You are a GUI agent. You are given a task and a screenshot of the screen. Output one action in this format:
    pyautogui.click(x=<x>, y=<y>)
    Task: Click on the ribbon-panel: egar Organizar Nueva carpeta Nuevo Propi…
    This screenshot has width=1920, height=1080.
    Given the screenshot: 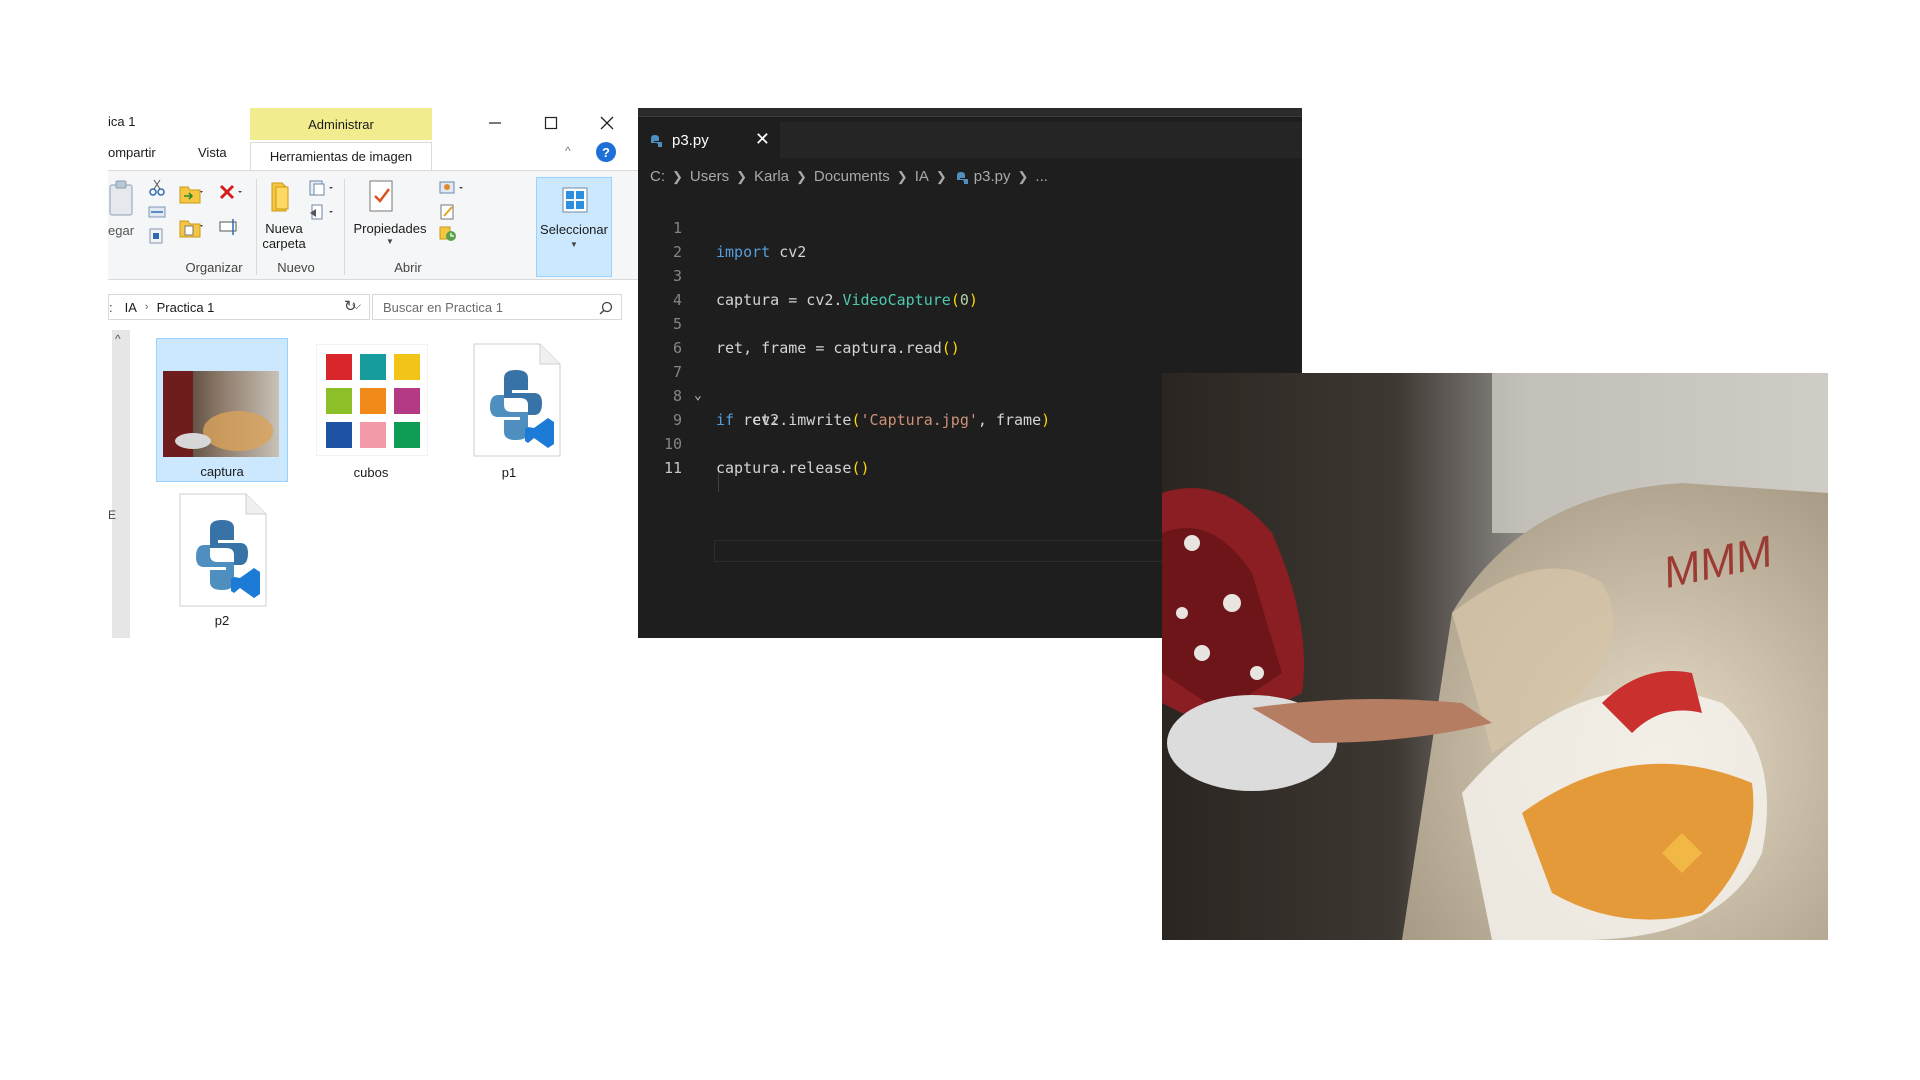 What is the action you would take?
    pyautogui.click(x=373, y=225)
    